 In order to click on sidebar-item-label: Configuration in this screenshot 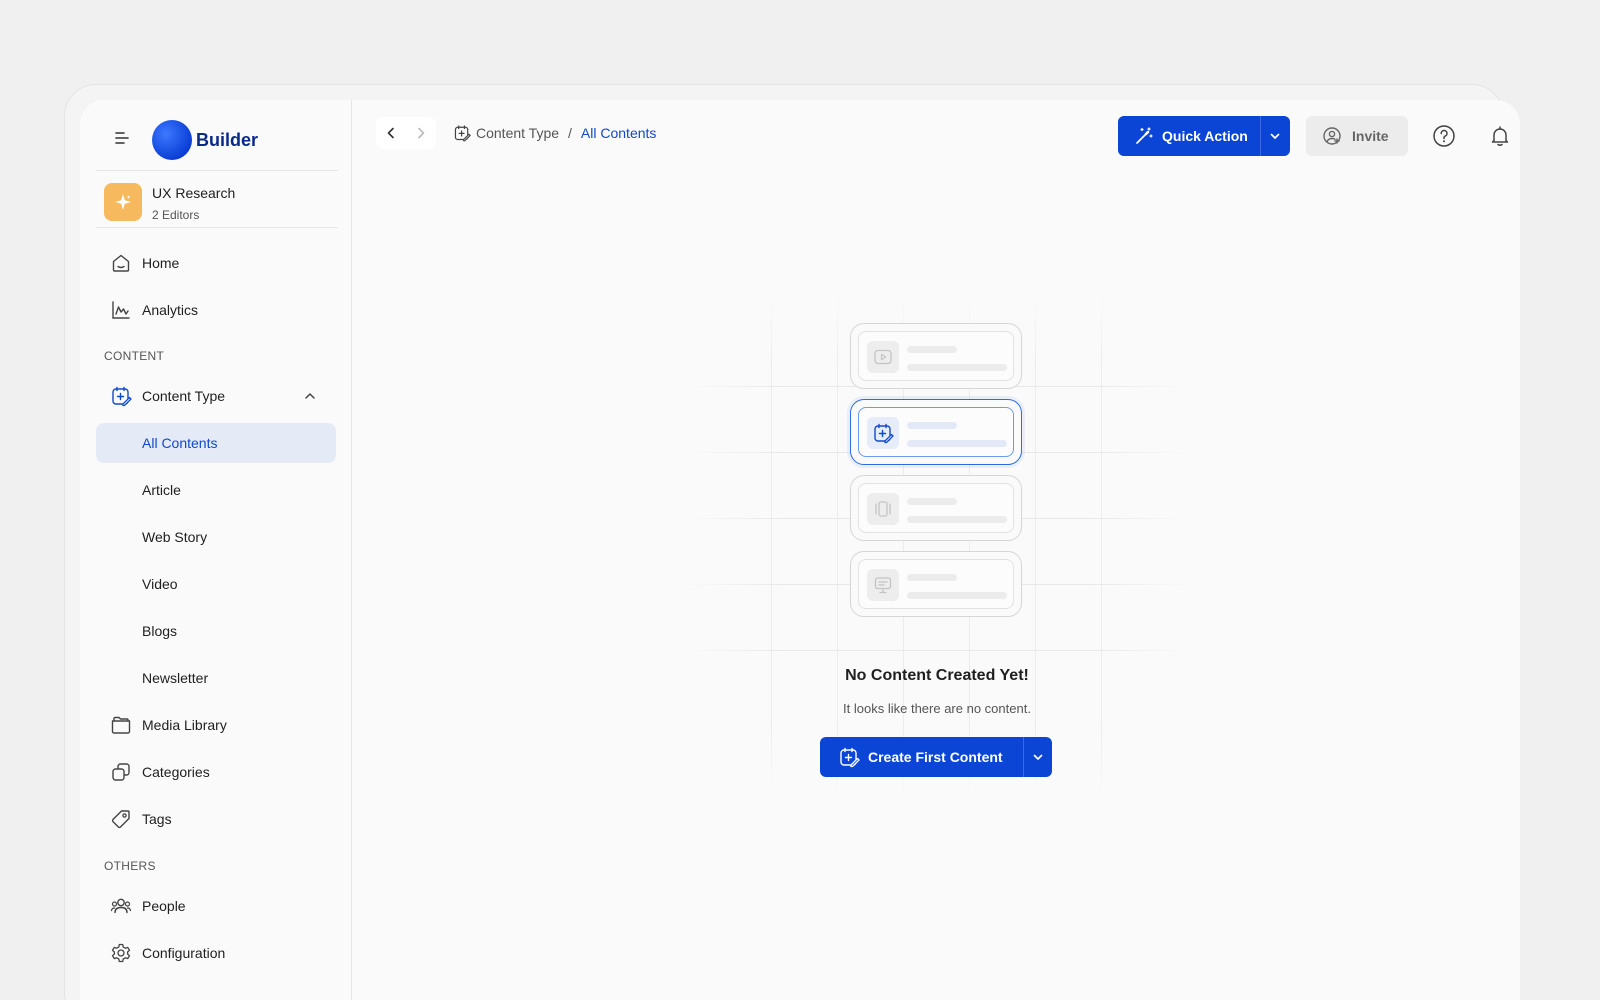, I will do `click(184, 953)`.